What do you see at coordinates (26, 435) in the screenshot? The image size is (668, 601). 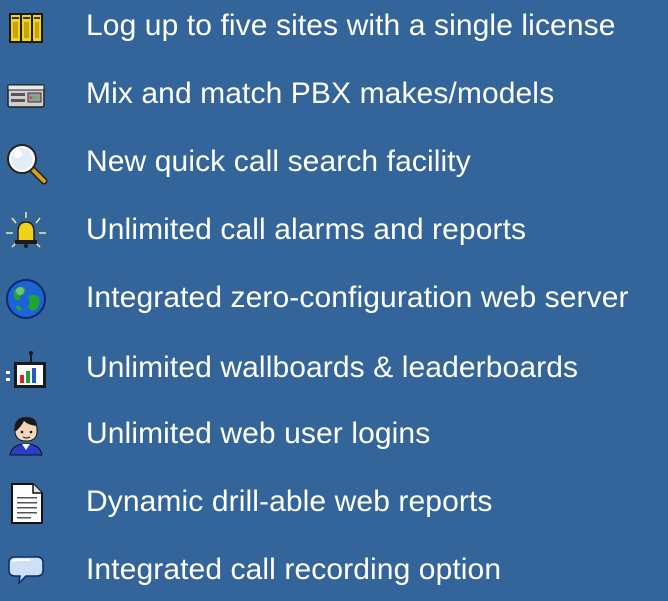 I see `user-avatar-icon` at bounding box center [26, 435].